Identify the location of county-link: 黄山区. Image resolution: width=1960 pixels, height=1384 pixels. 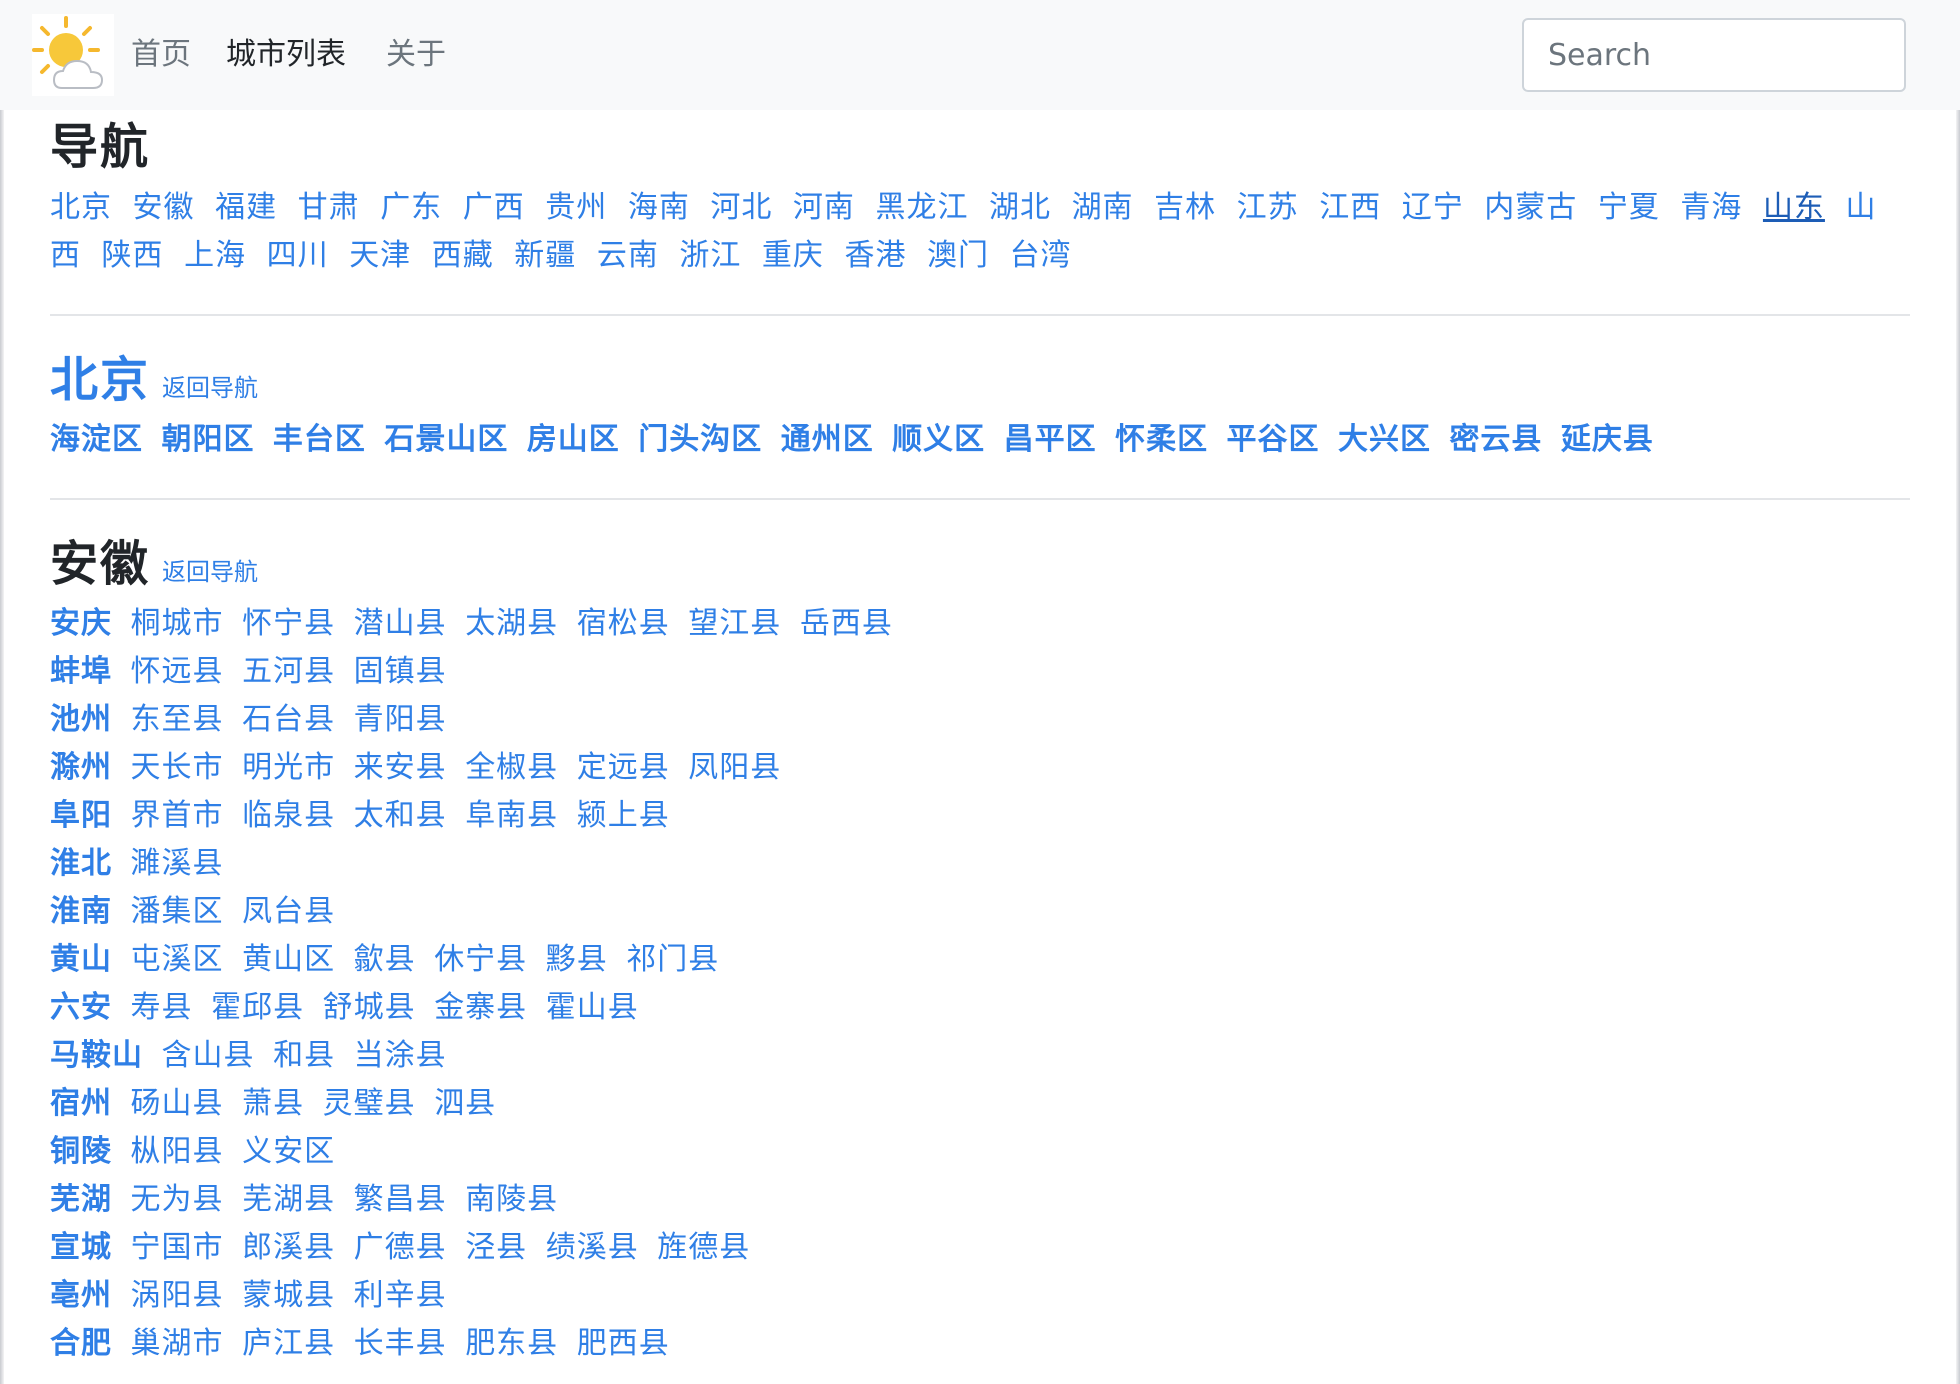
(288, 959).